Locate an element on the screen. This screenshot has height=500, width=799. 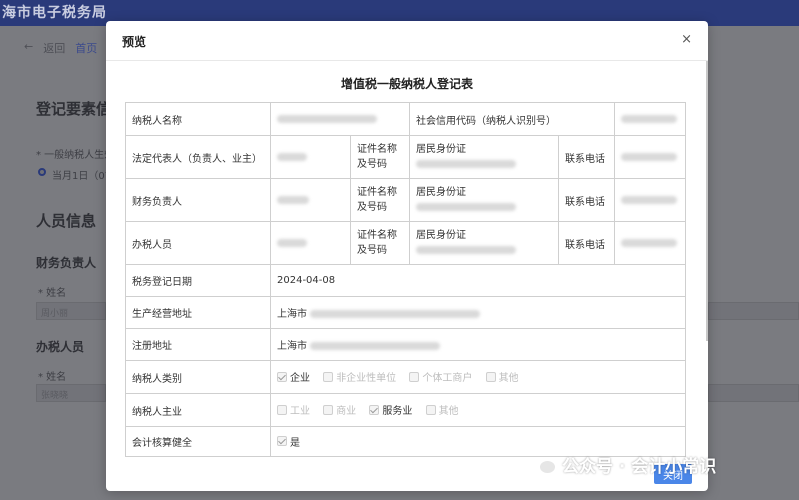
taxpayer-type-label: 纳税人类别 is located at coordinates (198, 377).